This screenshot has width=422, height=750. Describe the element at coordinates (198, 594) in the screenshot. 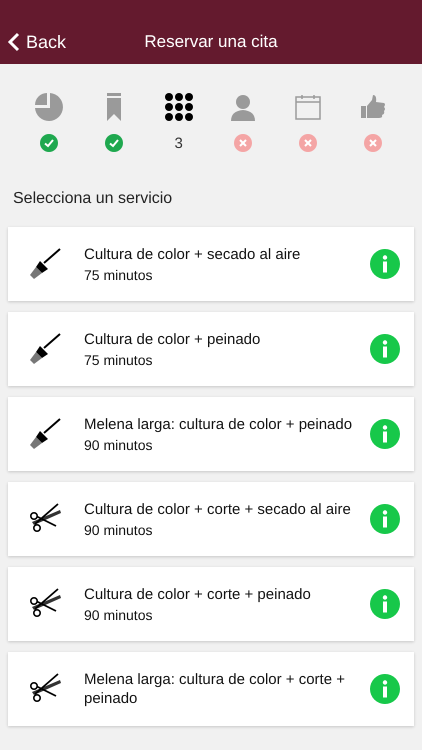

I see `service-name: Cultura de color + corte + peinado` at that location.